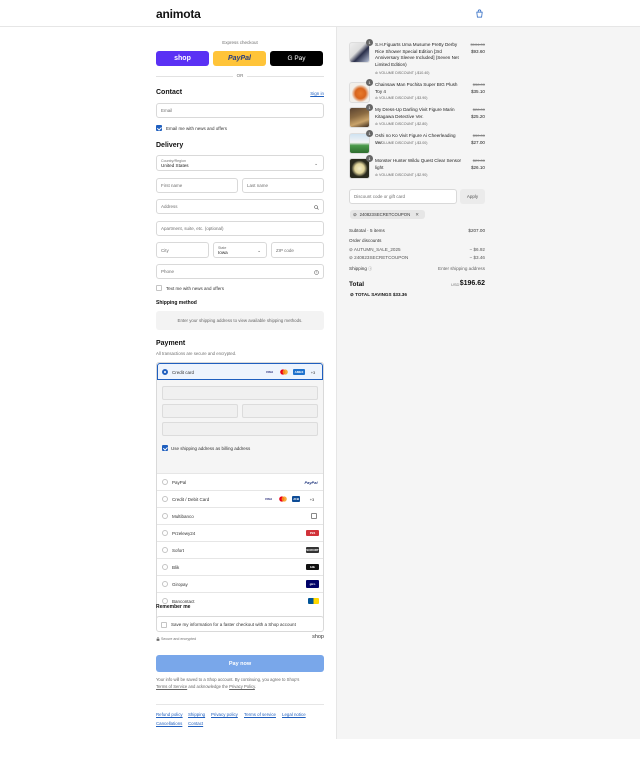 The image size is (640, 766). Describe the element at coordinates (182, 250) in the screenshot. I see `city-field: City` at that location.